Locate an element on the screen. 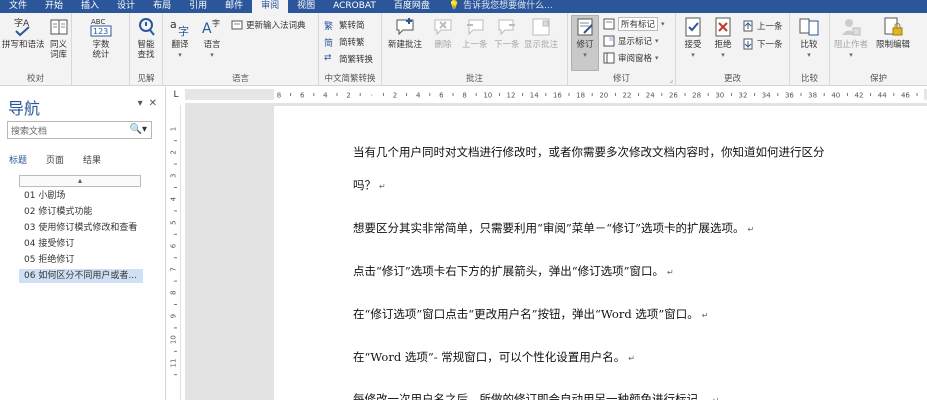  tab-acrobat: ACROBAT is located at coordinates (354, 6).